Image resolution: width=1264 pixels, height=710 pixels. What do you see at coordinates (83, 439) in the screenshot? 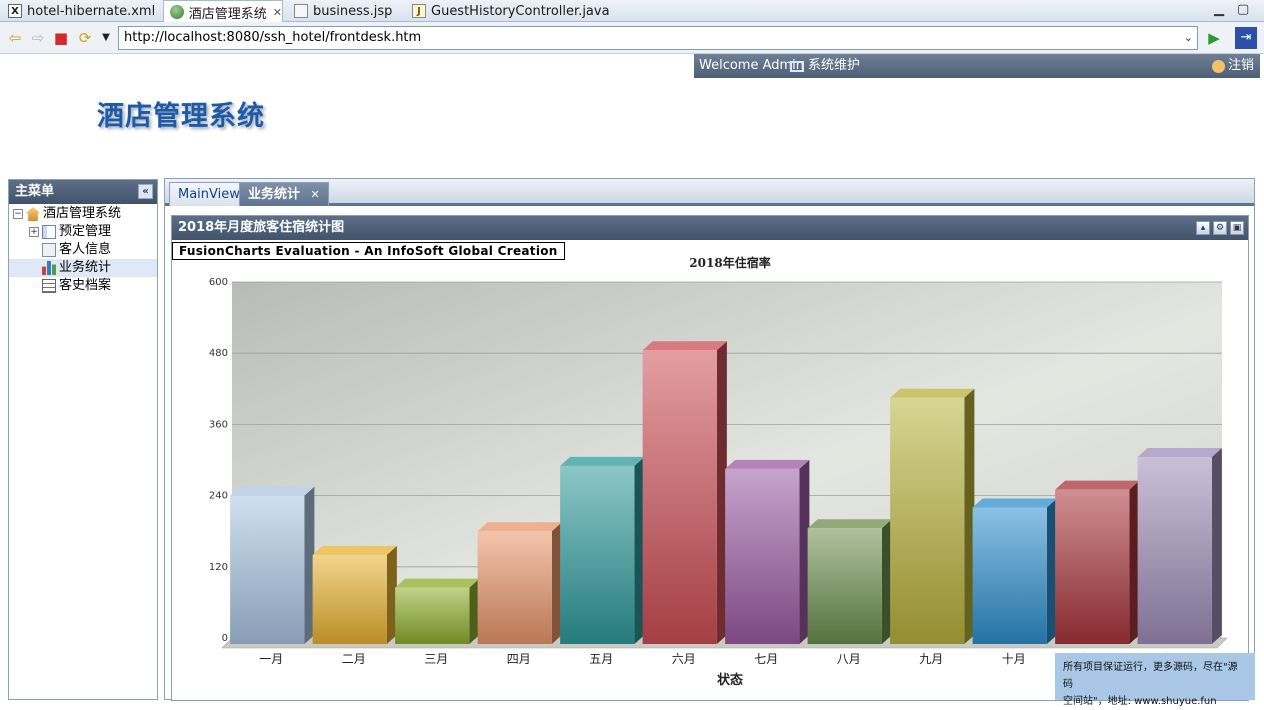
I see `sidebar: 主菜单 « − 酒店管理系统 + 预定管理 客人信息 业务统计 客史档案` at bounding box center [83, 439].